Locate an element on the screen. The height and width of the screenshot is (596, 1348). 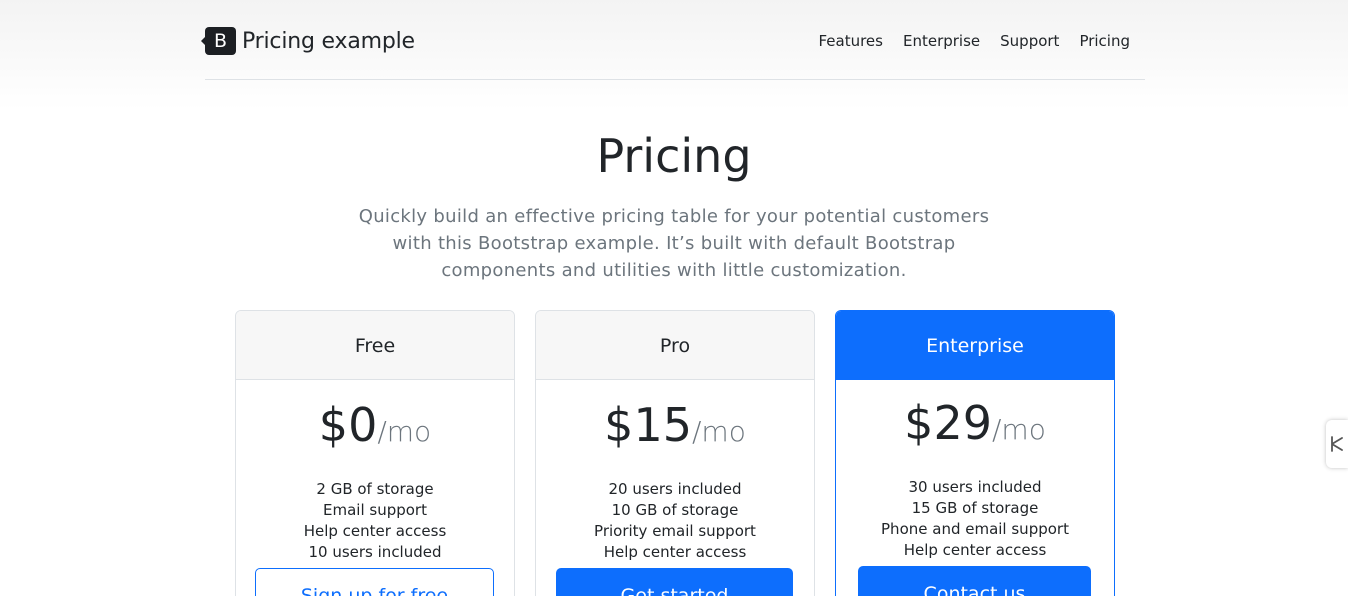
bootstrap-logo-icon: B is located at coordinates (218, 41).